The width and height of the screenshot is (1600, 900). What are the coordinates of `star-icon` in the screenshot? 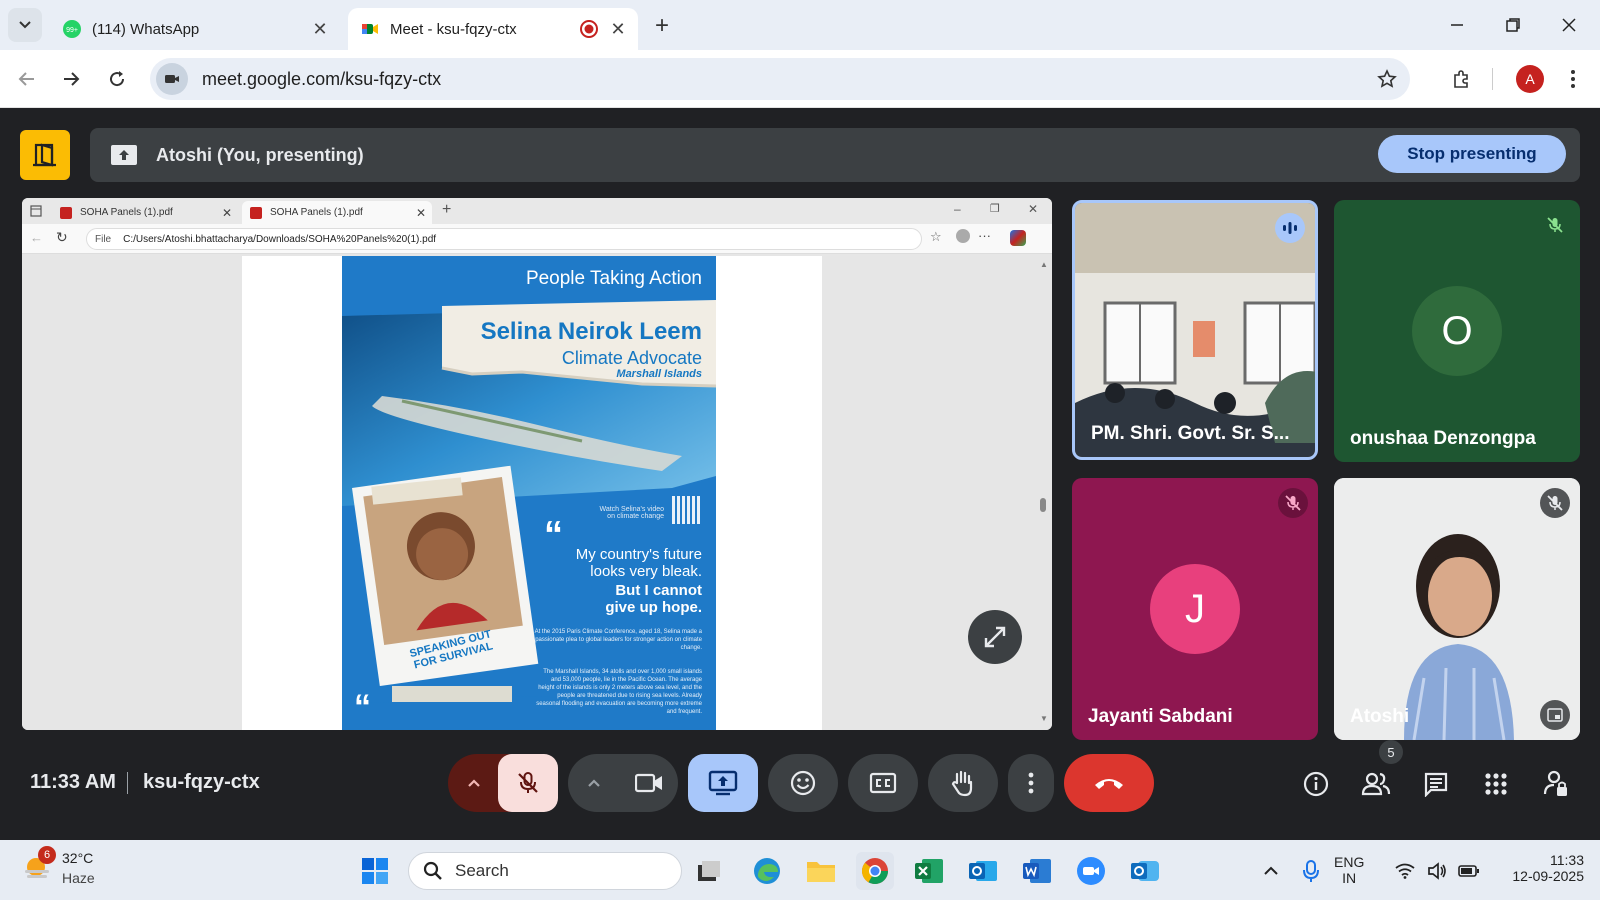 It's located at (1387, 78).